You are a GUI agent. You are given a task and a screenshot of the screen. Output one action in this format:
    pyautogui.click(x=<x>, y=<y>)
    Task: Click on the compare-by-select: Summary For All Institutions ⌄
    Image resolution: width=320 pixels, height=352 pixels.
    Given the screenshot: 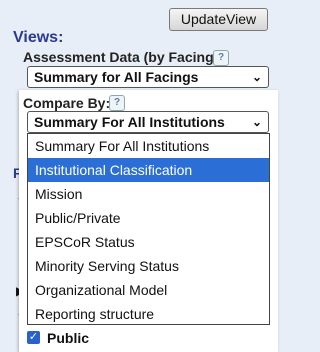 What is the action you would take?
    pyautogui.click(x=148, y=122)
    